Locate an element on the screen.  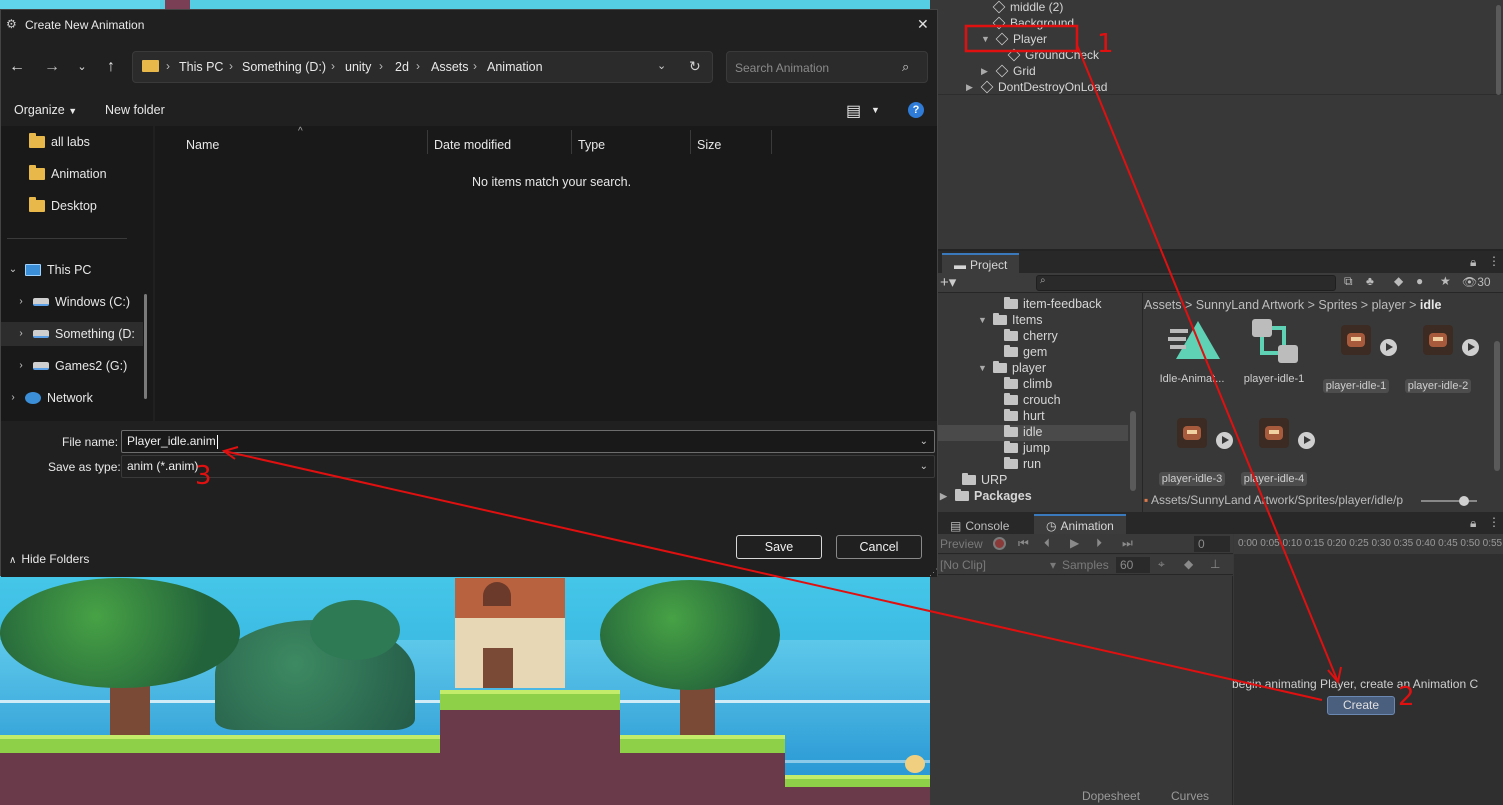
keyframe-icon: ⌖ is located at coordinates (1161, 564).